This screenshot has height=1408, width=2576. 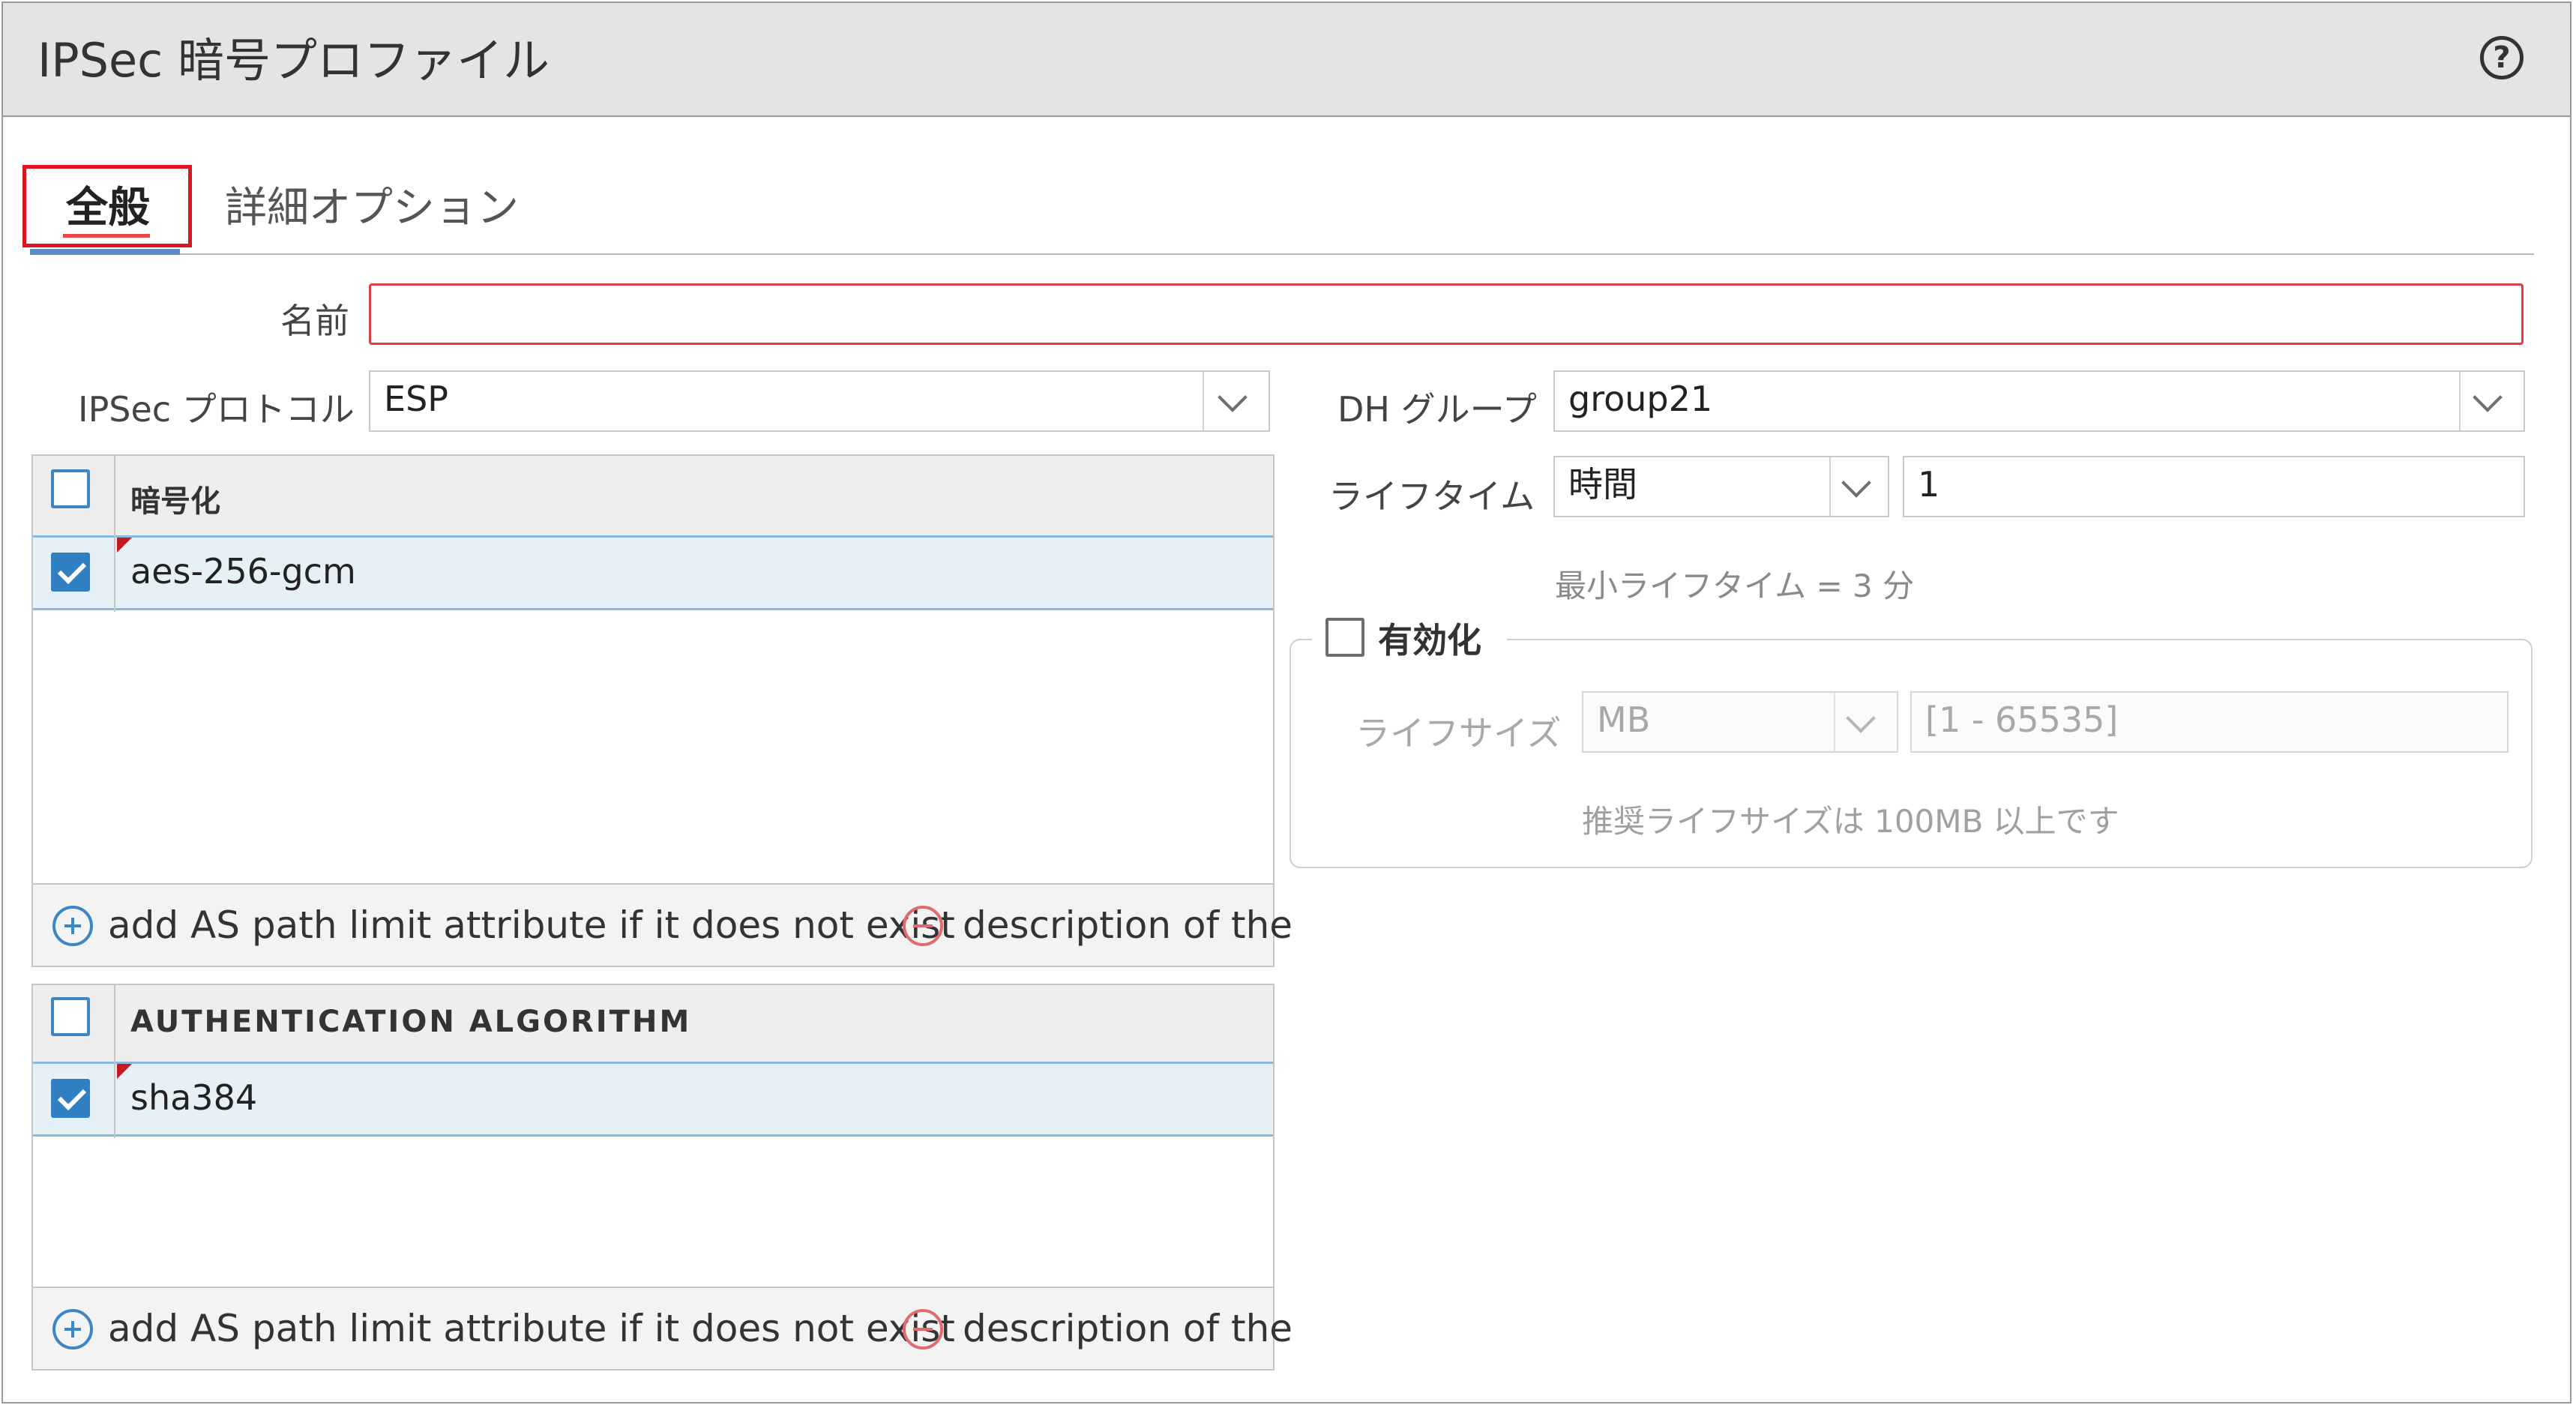 I want to click on enable-lifesize-checkbox, so click(x=1345, y=637).